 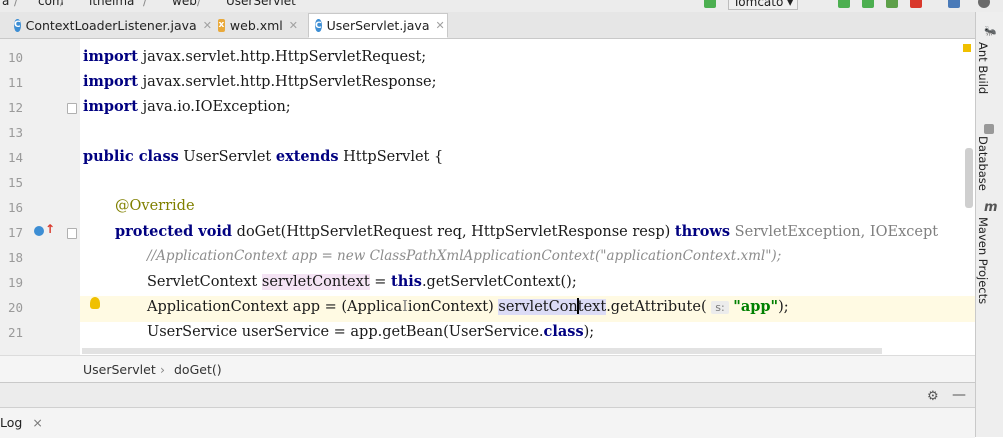 What do you see at coordinates (487, 369) in the screenshot?
I see `editor-breadcrumb: UserServlet › doGet()` at bounding box center [487, 369].